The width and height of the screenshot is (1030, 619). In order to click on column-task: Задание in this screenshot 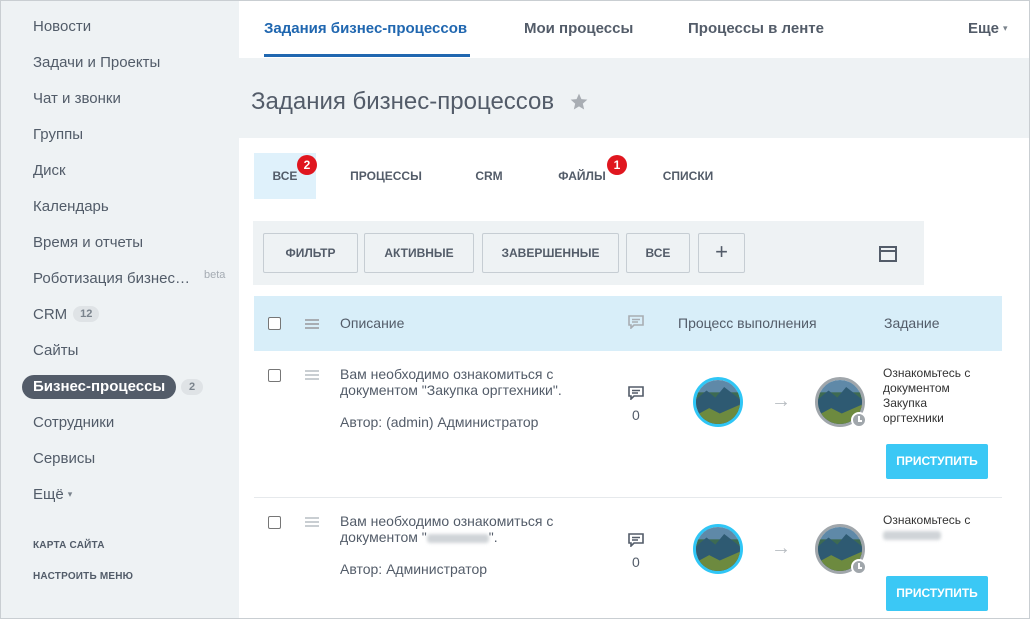, I will do `click(912, 323)`.